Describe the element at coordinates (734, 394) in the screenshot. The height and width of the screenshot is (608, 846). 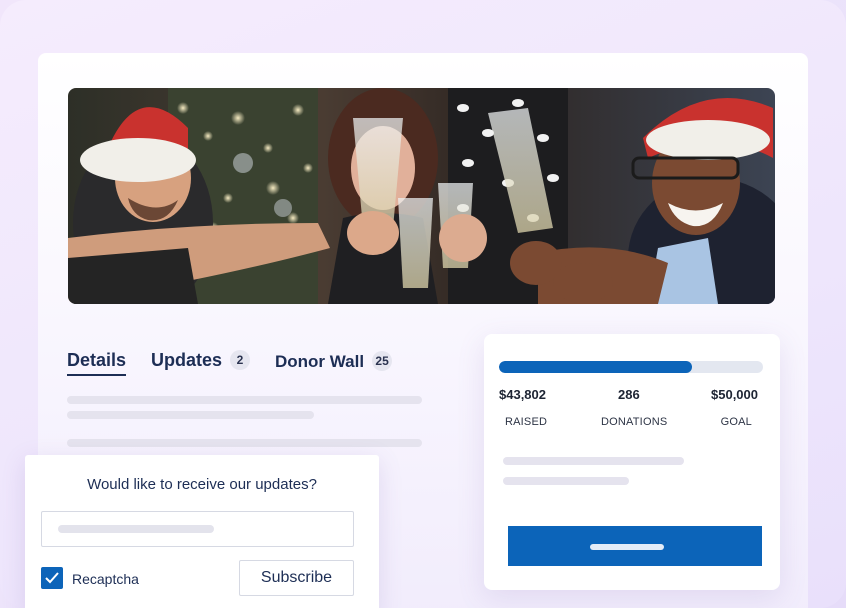
I see `goal-amount: $50,000` at that location.